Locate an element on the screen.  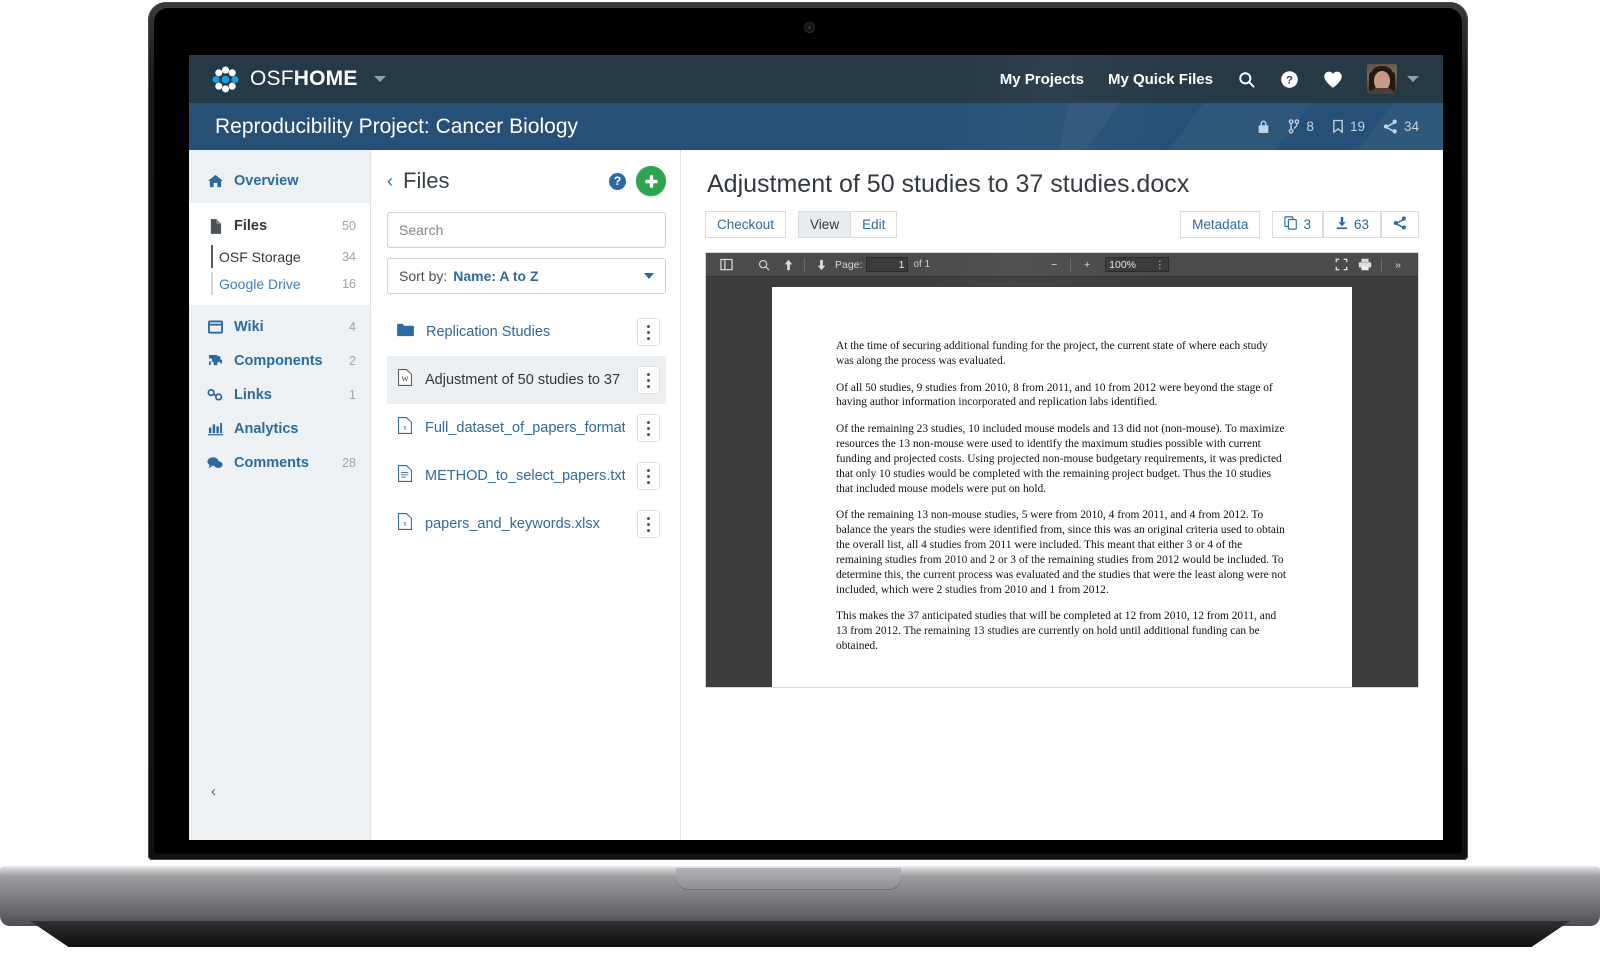
versions-count: 3 is located at coordinates (1307, 224).